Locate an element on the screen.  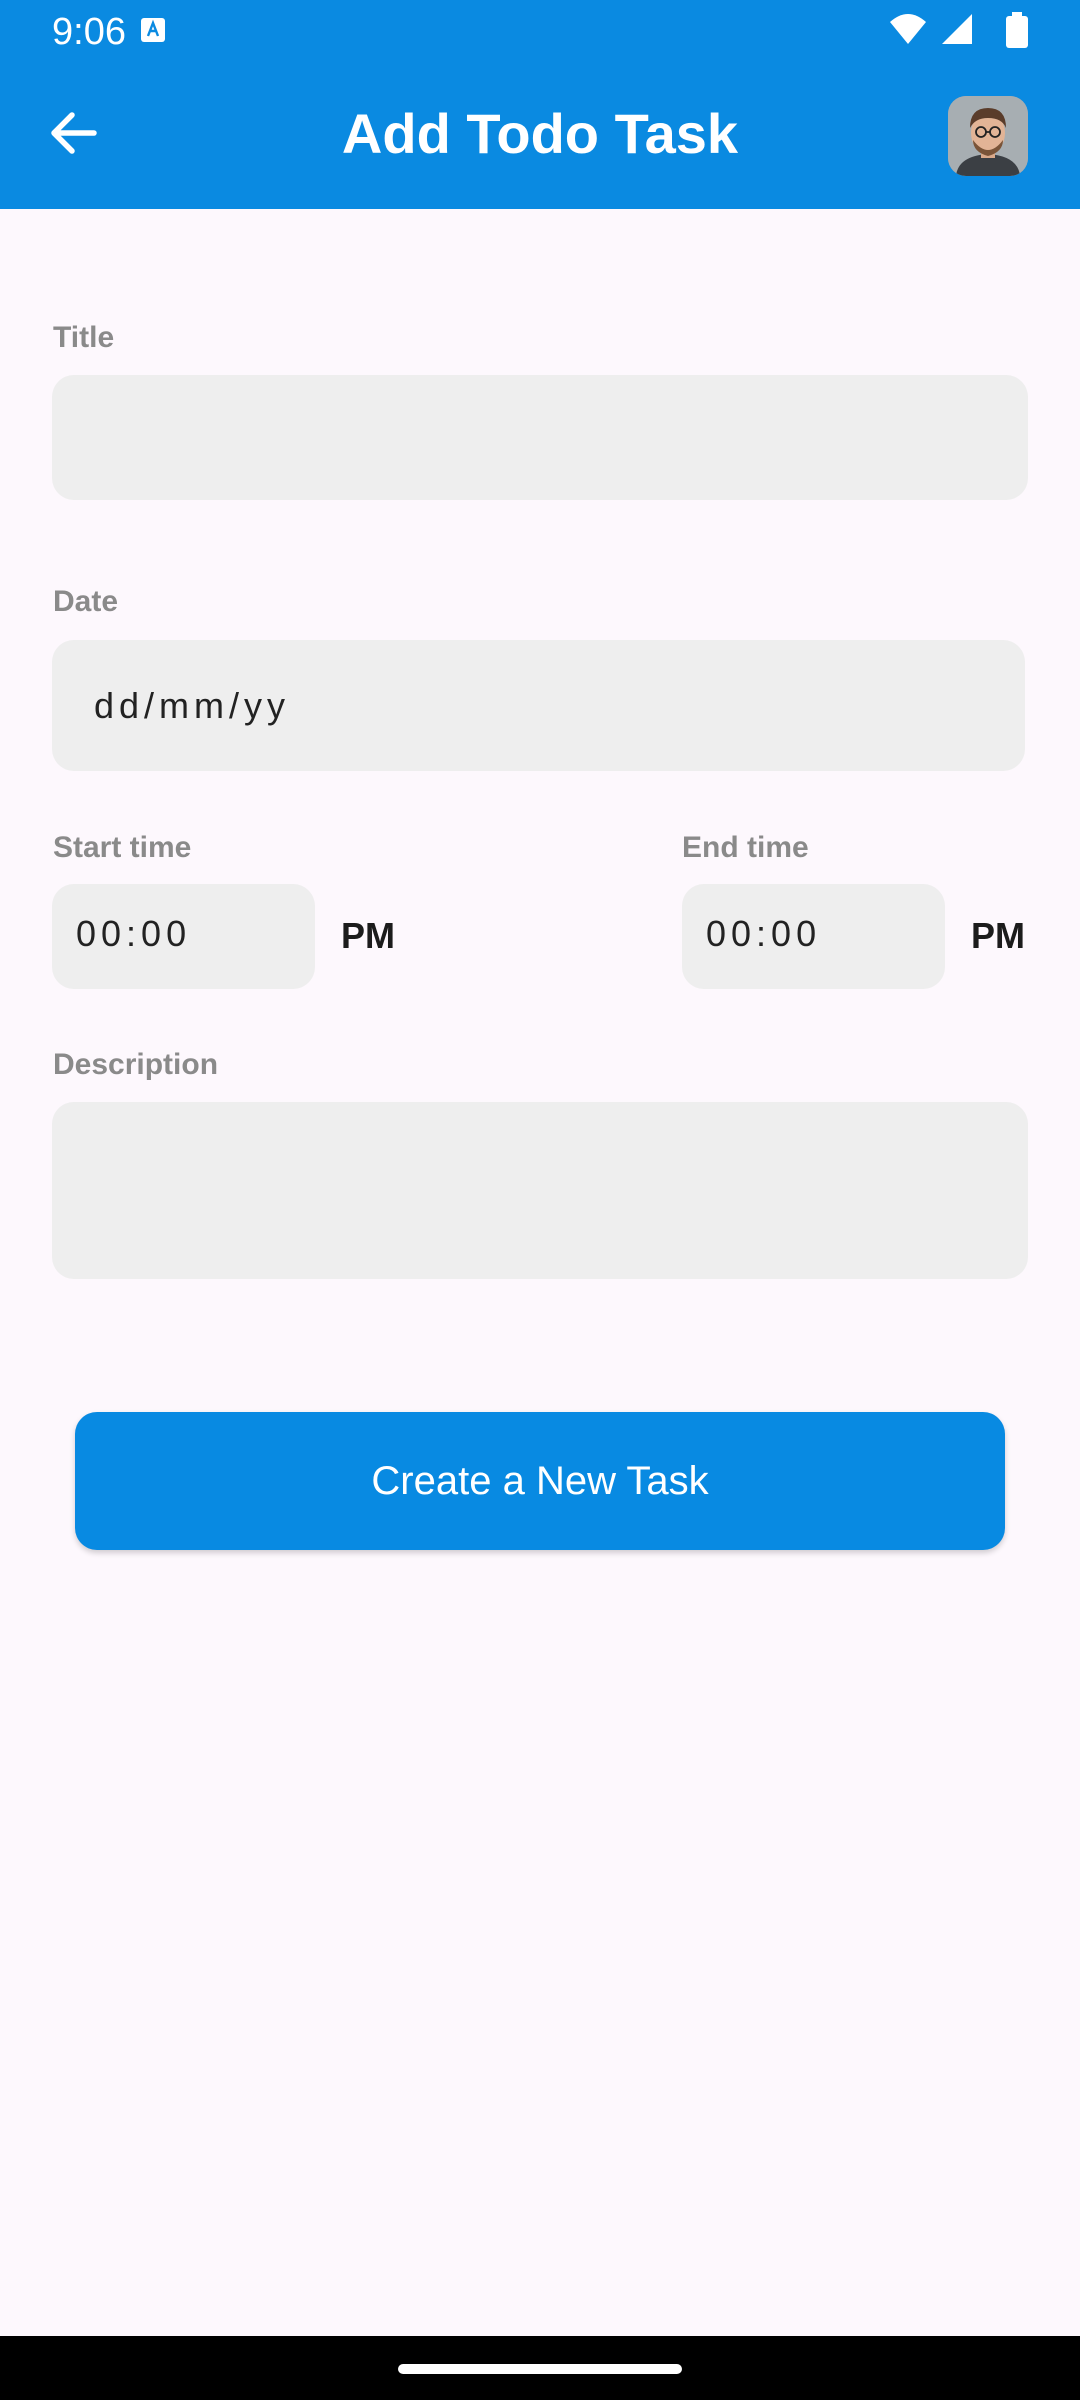
start-time-ampm: PM is located at coordinates (368, 936).